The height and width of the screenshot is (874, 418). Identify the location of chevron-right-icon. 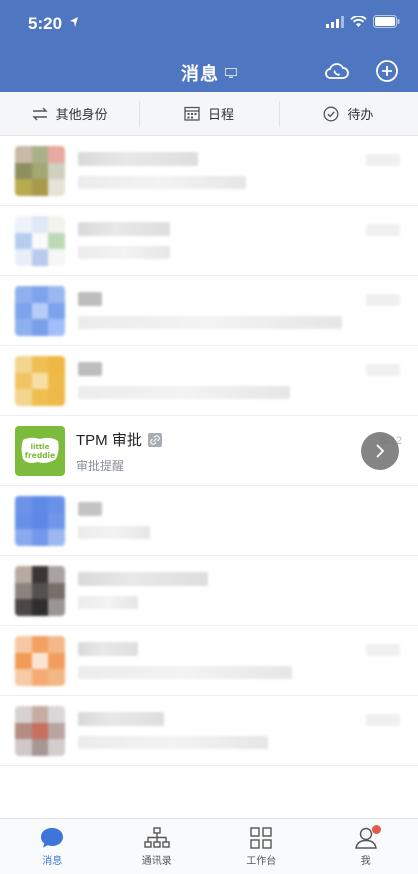
(380, 451).